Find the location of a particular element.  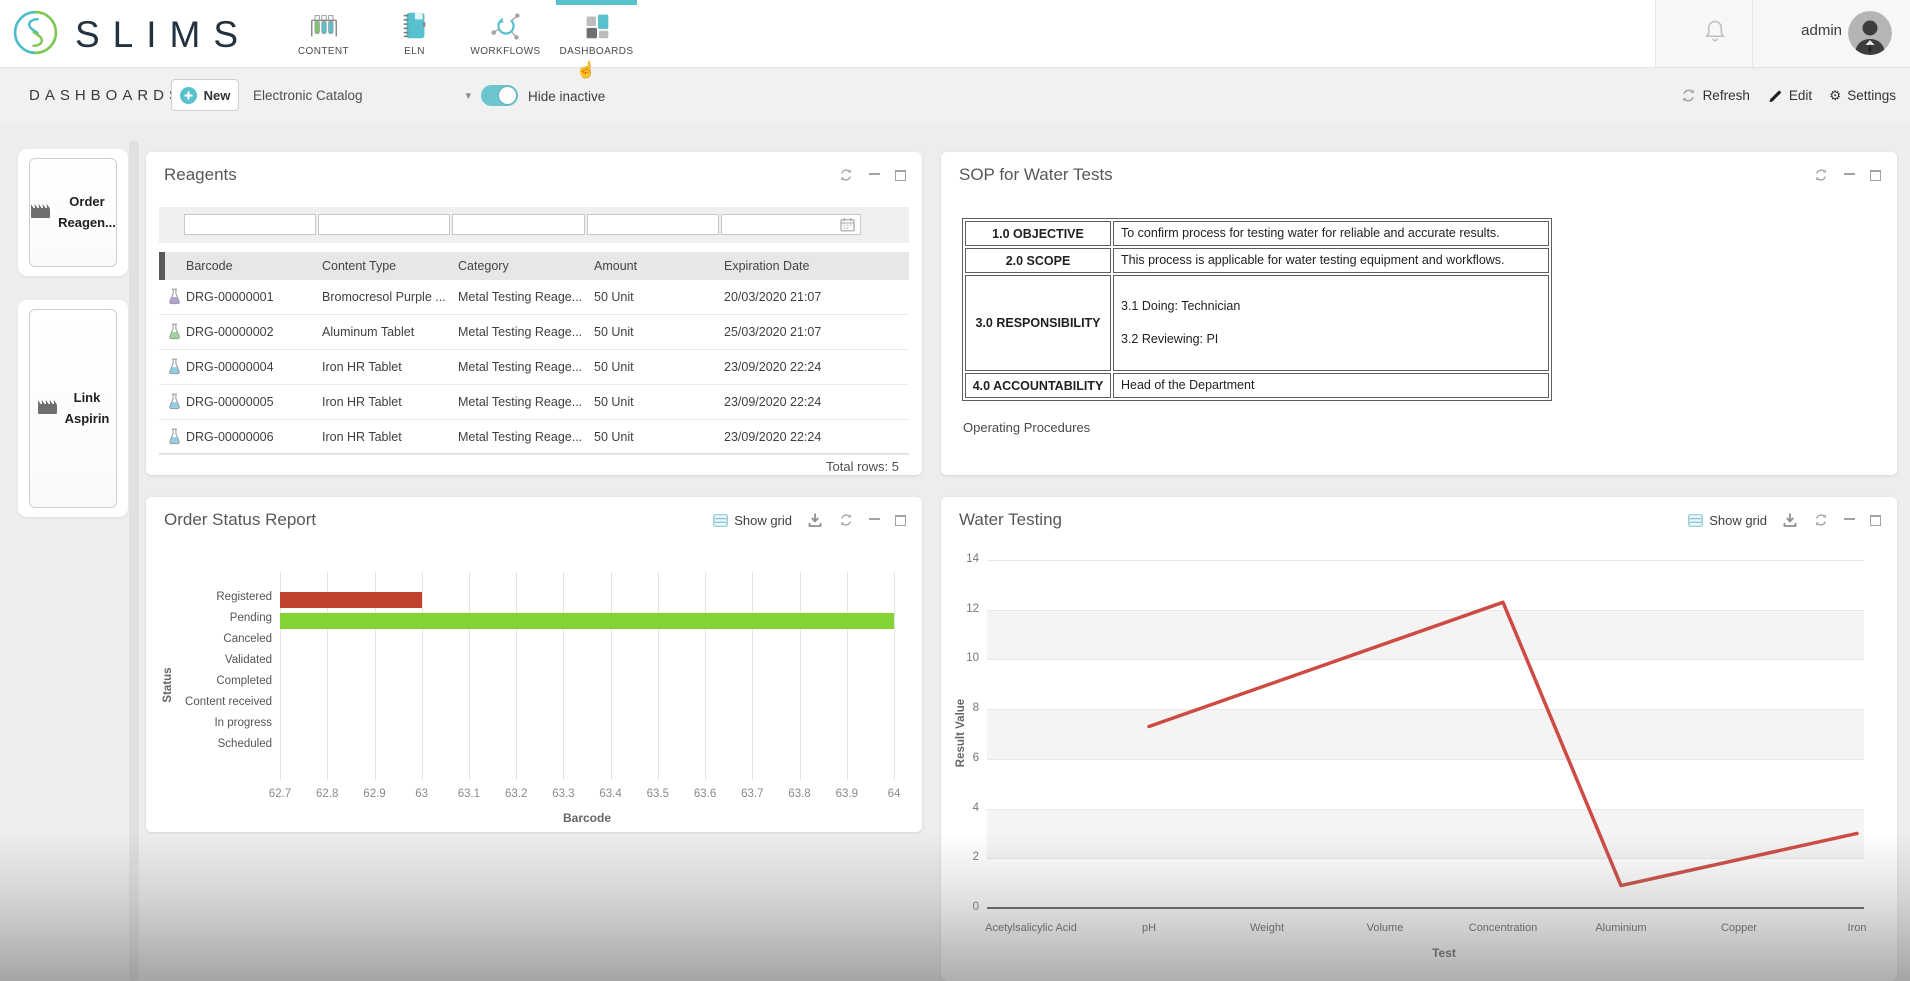

operating-procedures-link: Operating Procedures is located at coordinates (1026, 427).